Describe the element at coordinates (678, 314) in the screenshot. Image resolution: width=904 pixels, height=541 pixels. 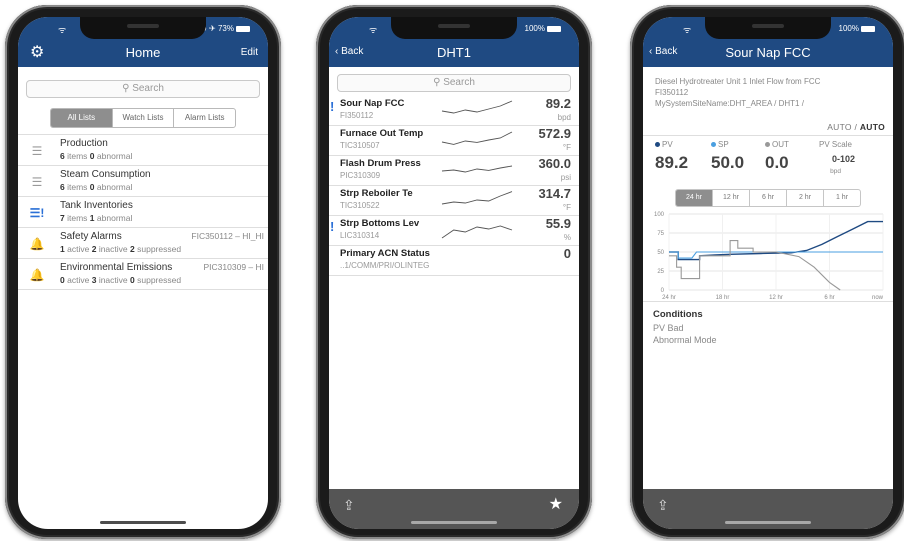
I see `conditions-heading: Conditions` at that location.